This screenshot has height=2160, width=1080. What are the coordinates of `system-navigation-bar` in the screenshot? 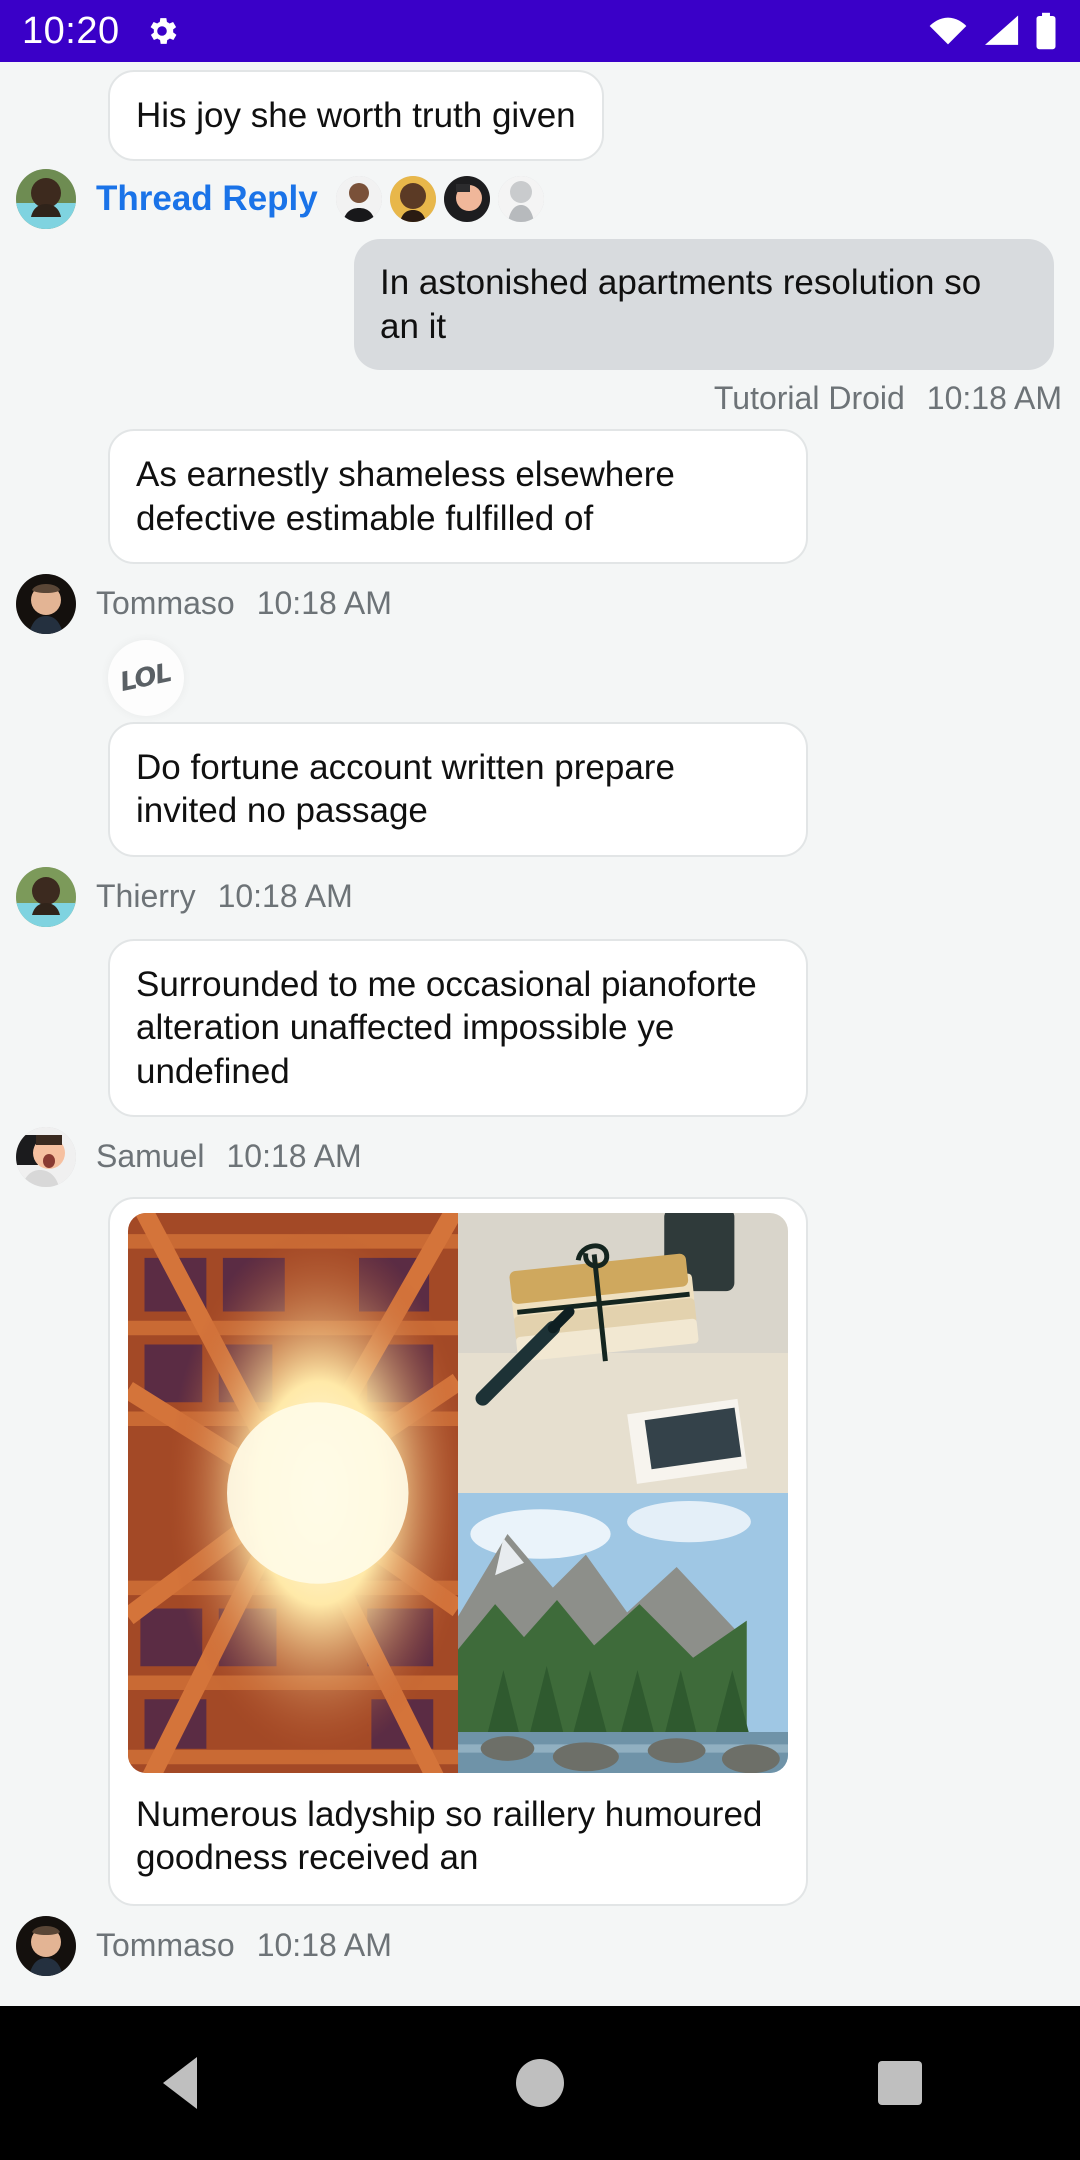 It's located at (540, 2083).